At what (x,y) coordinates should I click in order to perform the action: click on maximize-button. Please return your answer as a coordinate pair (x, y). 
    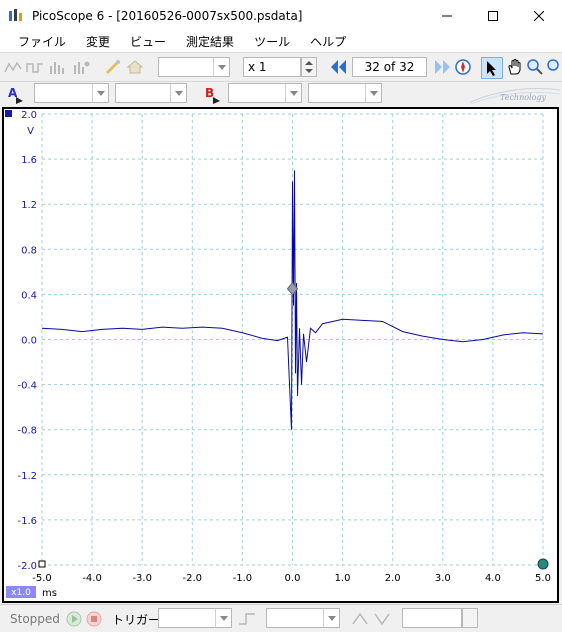
    Looking at the image, I should click on (493, 15).